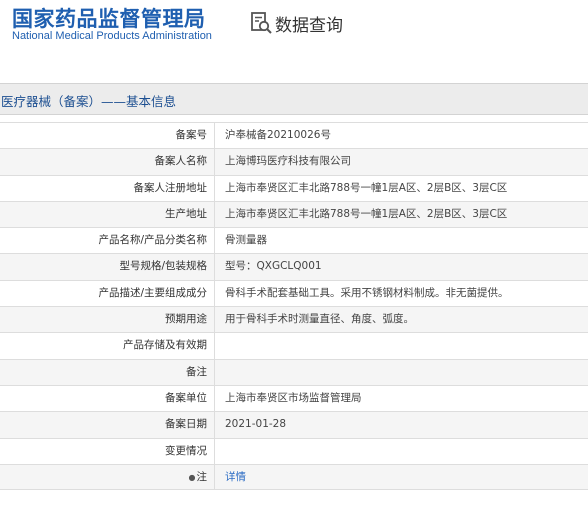 Image resolution: width=588 pixels, height=515 pixels. I want to click on note-label: 注, so click(202, 476).